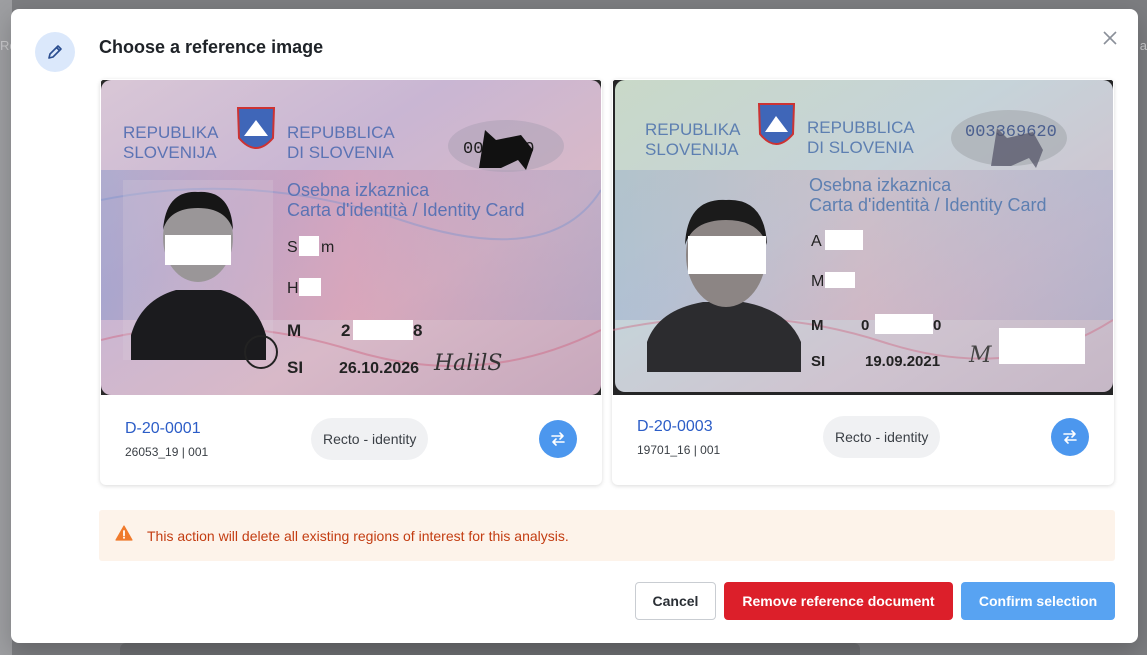  What do you see at coordinates (675, 601) in the screenshot?
I see `cancel-button: Cancel` at bounding box center [675, 601].